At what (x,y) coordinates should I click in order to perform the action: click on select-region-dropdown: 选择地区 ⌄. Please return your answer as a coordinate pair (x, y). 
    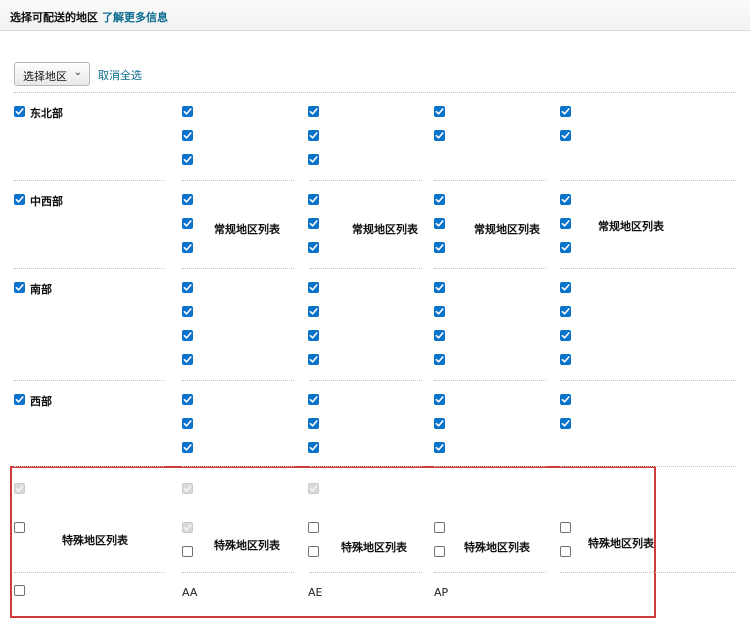
    Looking at the image, I should click on (52, 74).